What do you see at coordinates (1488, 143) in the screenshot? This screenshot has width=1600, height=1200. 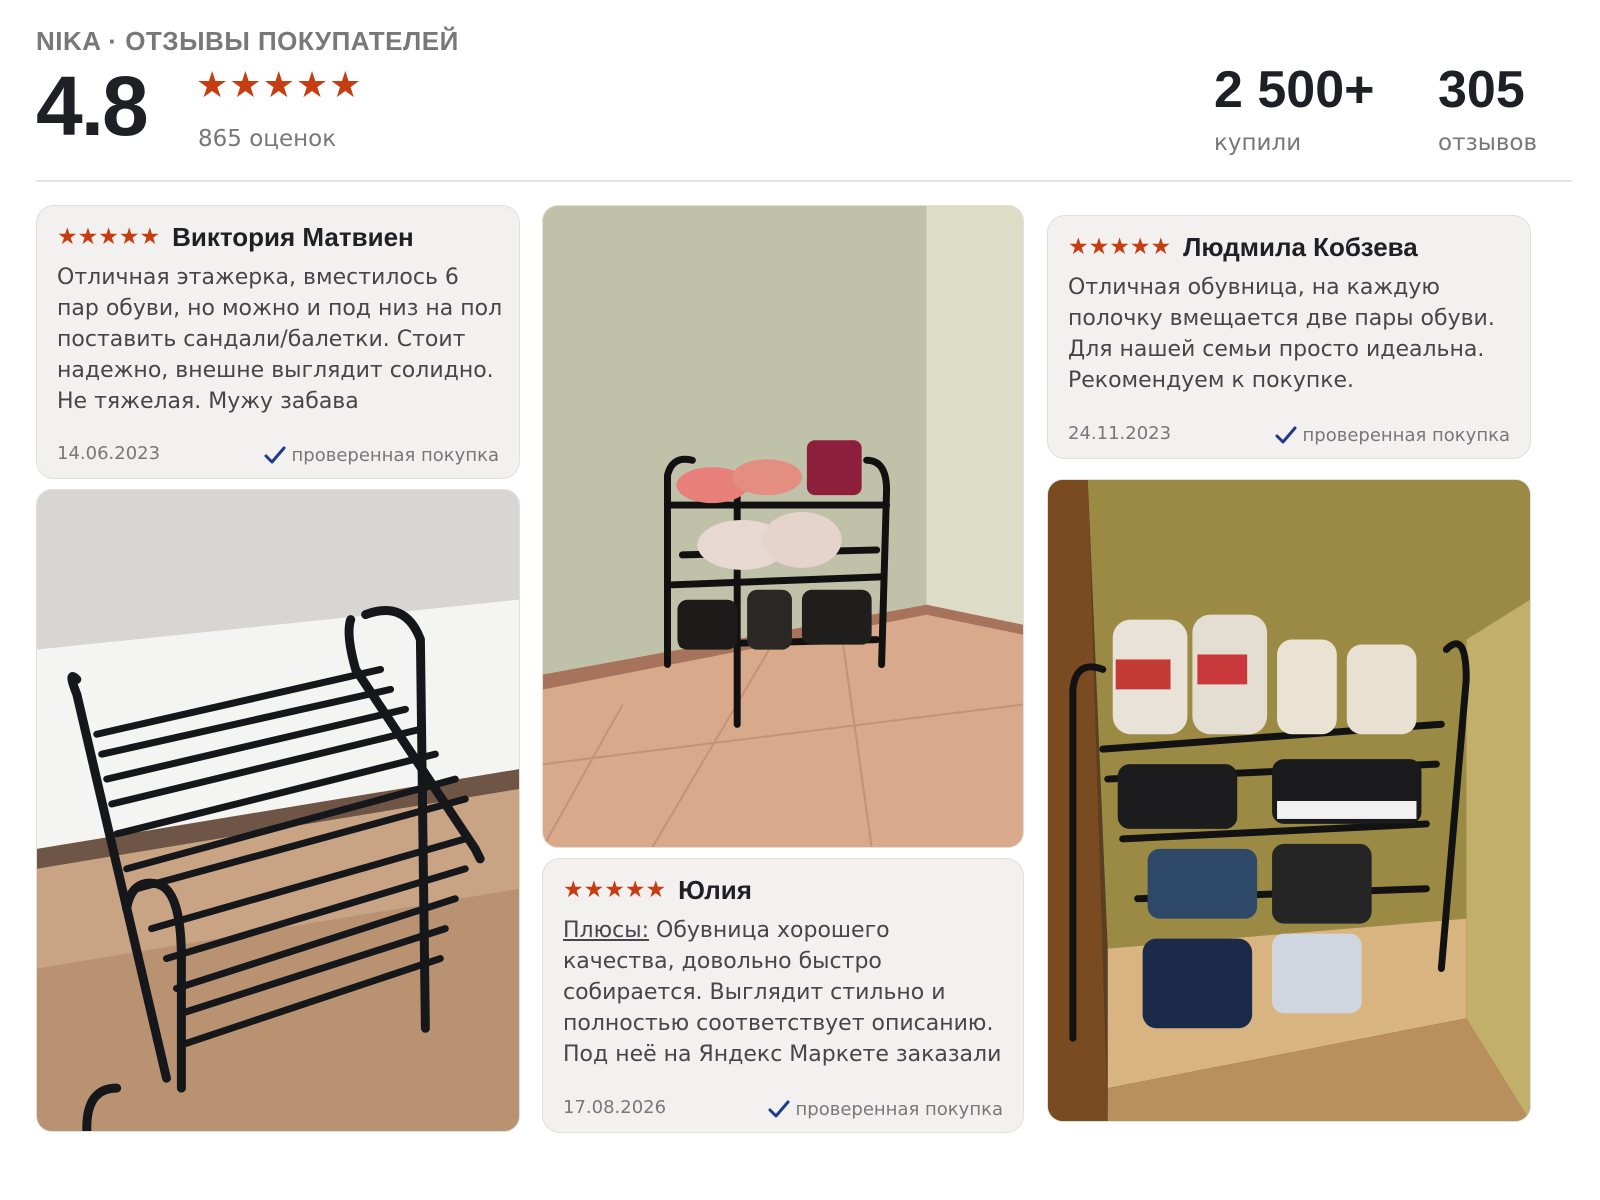 I see `stat-label: отзывов` at bounding box center [1488, 143].